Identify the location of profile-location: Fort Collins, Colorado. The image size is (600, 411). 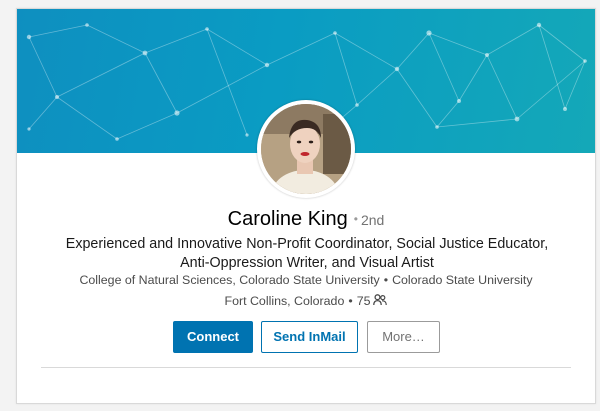
(284, 301).